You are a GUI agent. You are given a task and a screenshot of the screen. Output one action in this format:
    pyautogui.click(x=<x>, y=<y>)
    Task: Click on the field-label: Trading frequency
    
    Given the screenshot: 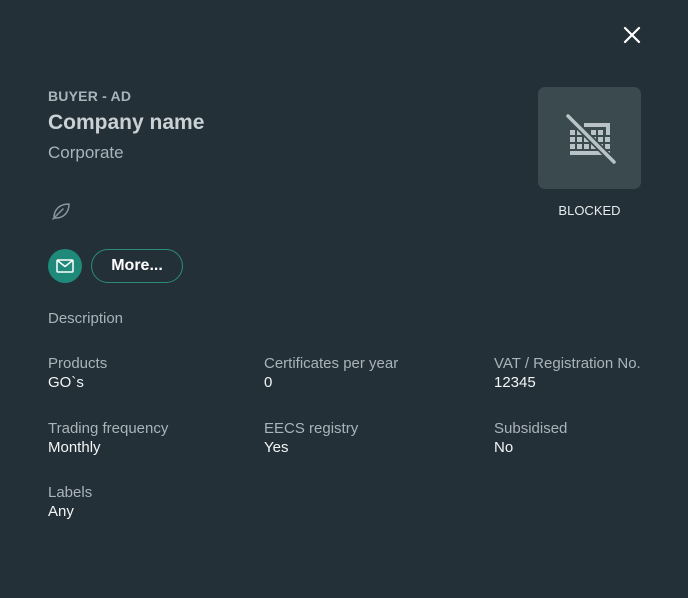 What is the action you would take?
    pyautogui.click(x=108, y=428)
    